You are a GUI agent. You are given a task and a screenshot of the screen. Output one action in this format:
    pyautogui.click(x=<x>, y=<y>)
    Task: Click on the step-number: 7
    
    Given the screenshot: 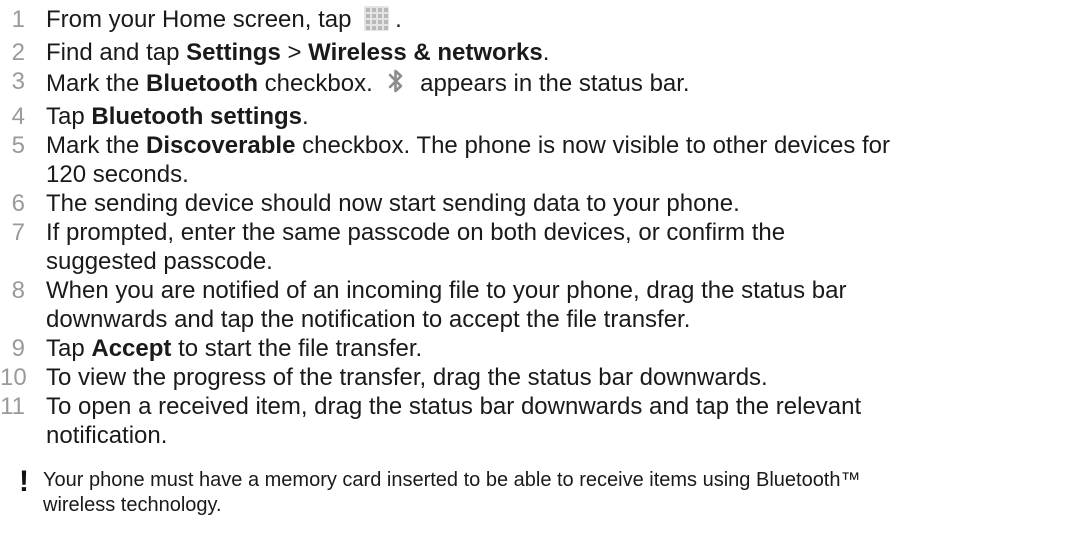 What is the action you would take?
    pyautogui.click(x=18, y=232)
    